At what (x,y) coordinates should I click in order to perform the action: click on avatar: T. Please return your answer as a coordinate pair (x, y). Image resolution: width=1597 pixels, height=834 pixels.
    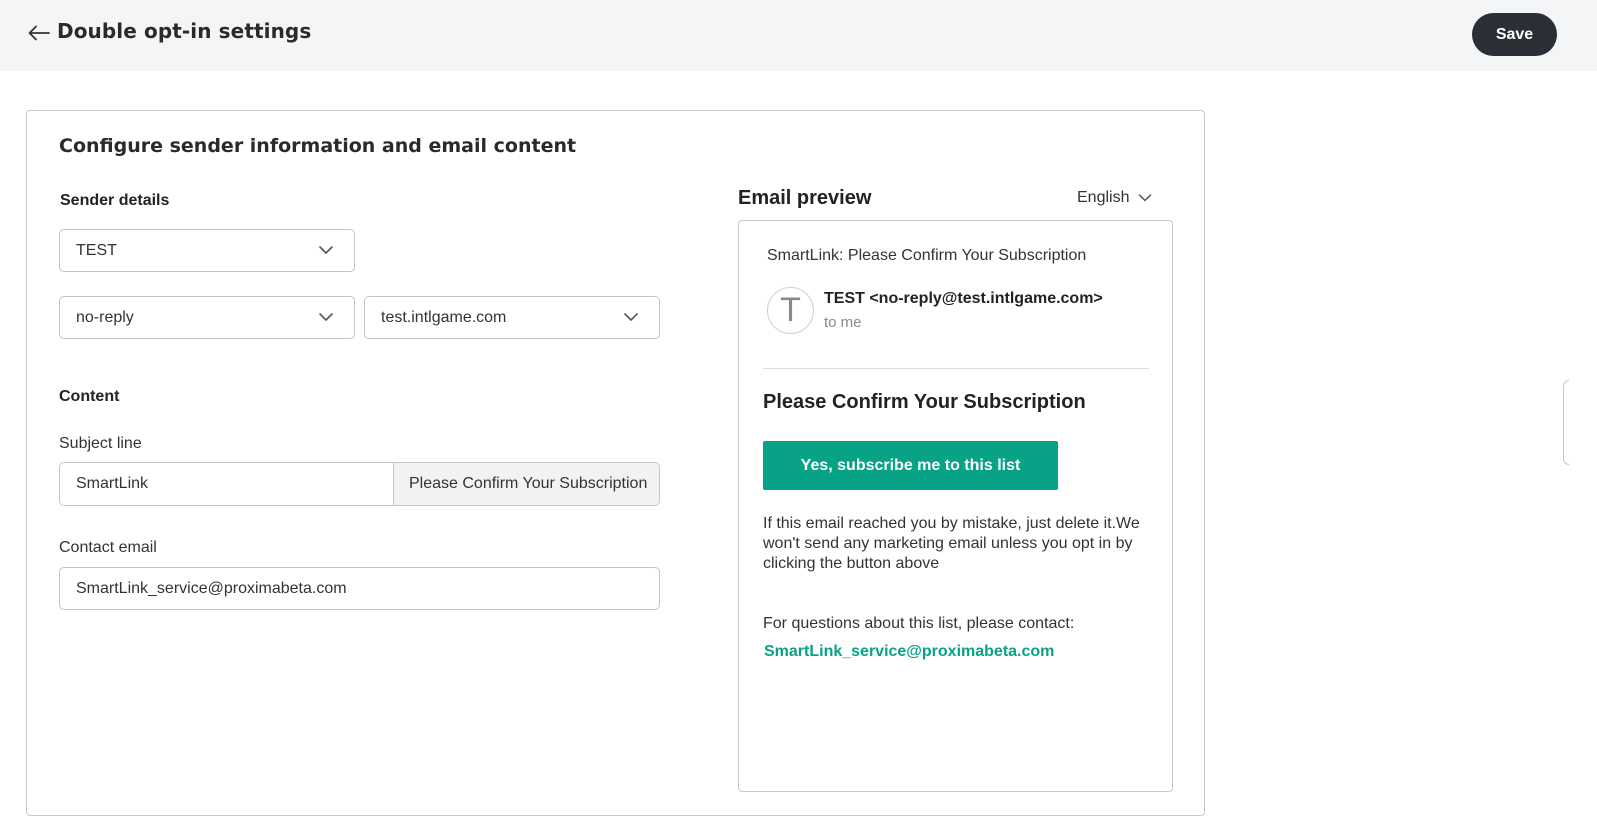
    Looking at the image, I should click on (790, 310).